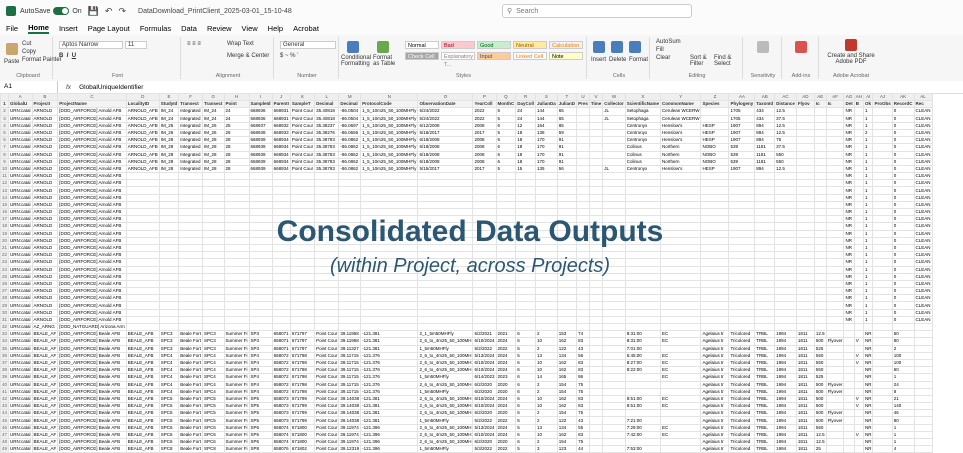 The image size is (963, 453). What do you see at coordinates (169, 133) in the screenshot?
I see `cell: IM_26` at bounding box center [169, 133].